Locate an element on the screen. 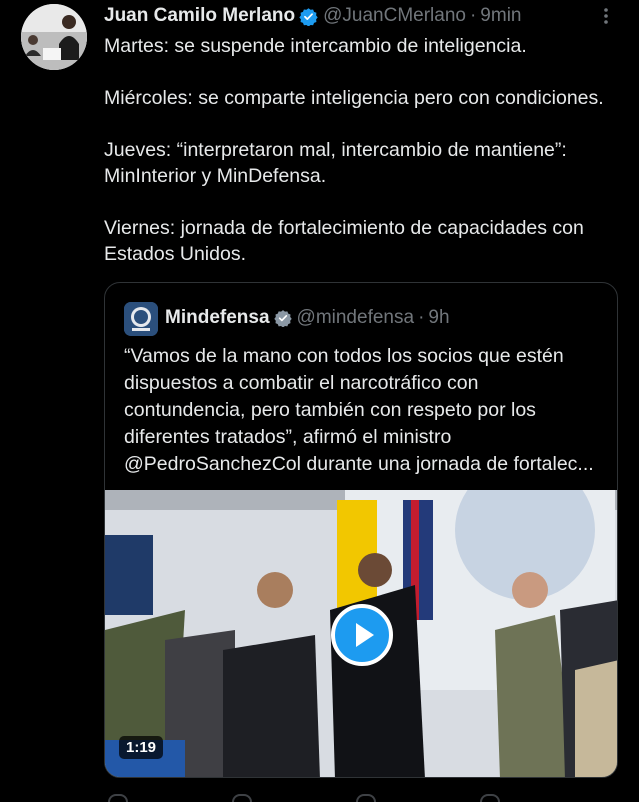  author-avatar-photo is located at coordinates (54, 37).